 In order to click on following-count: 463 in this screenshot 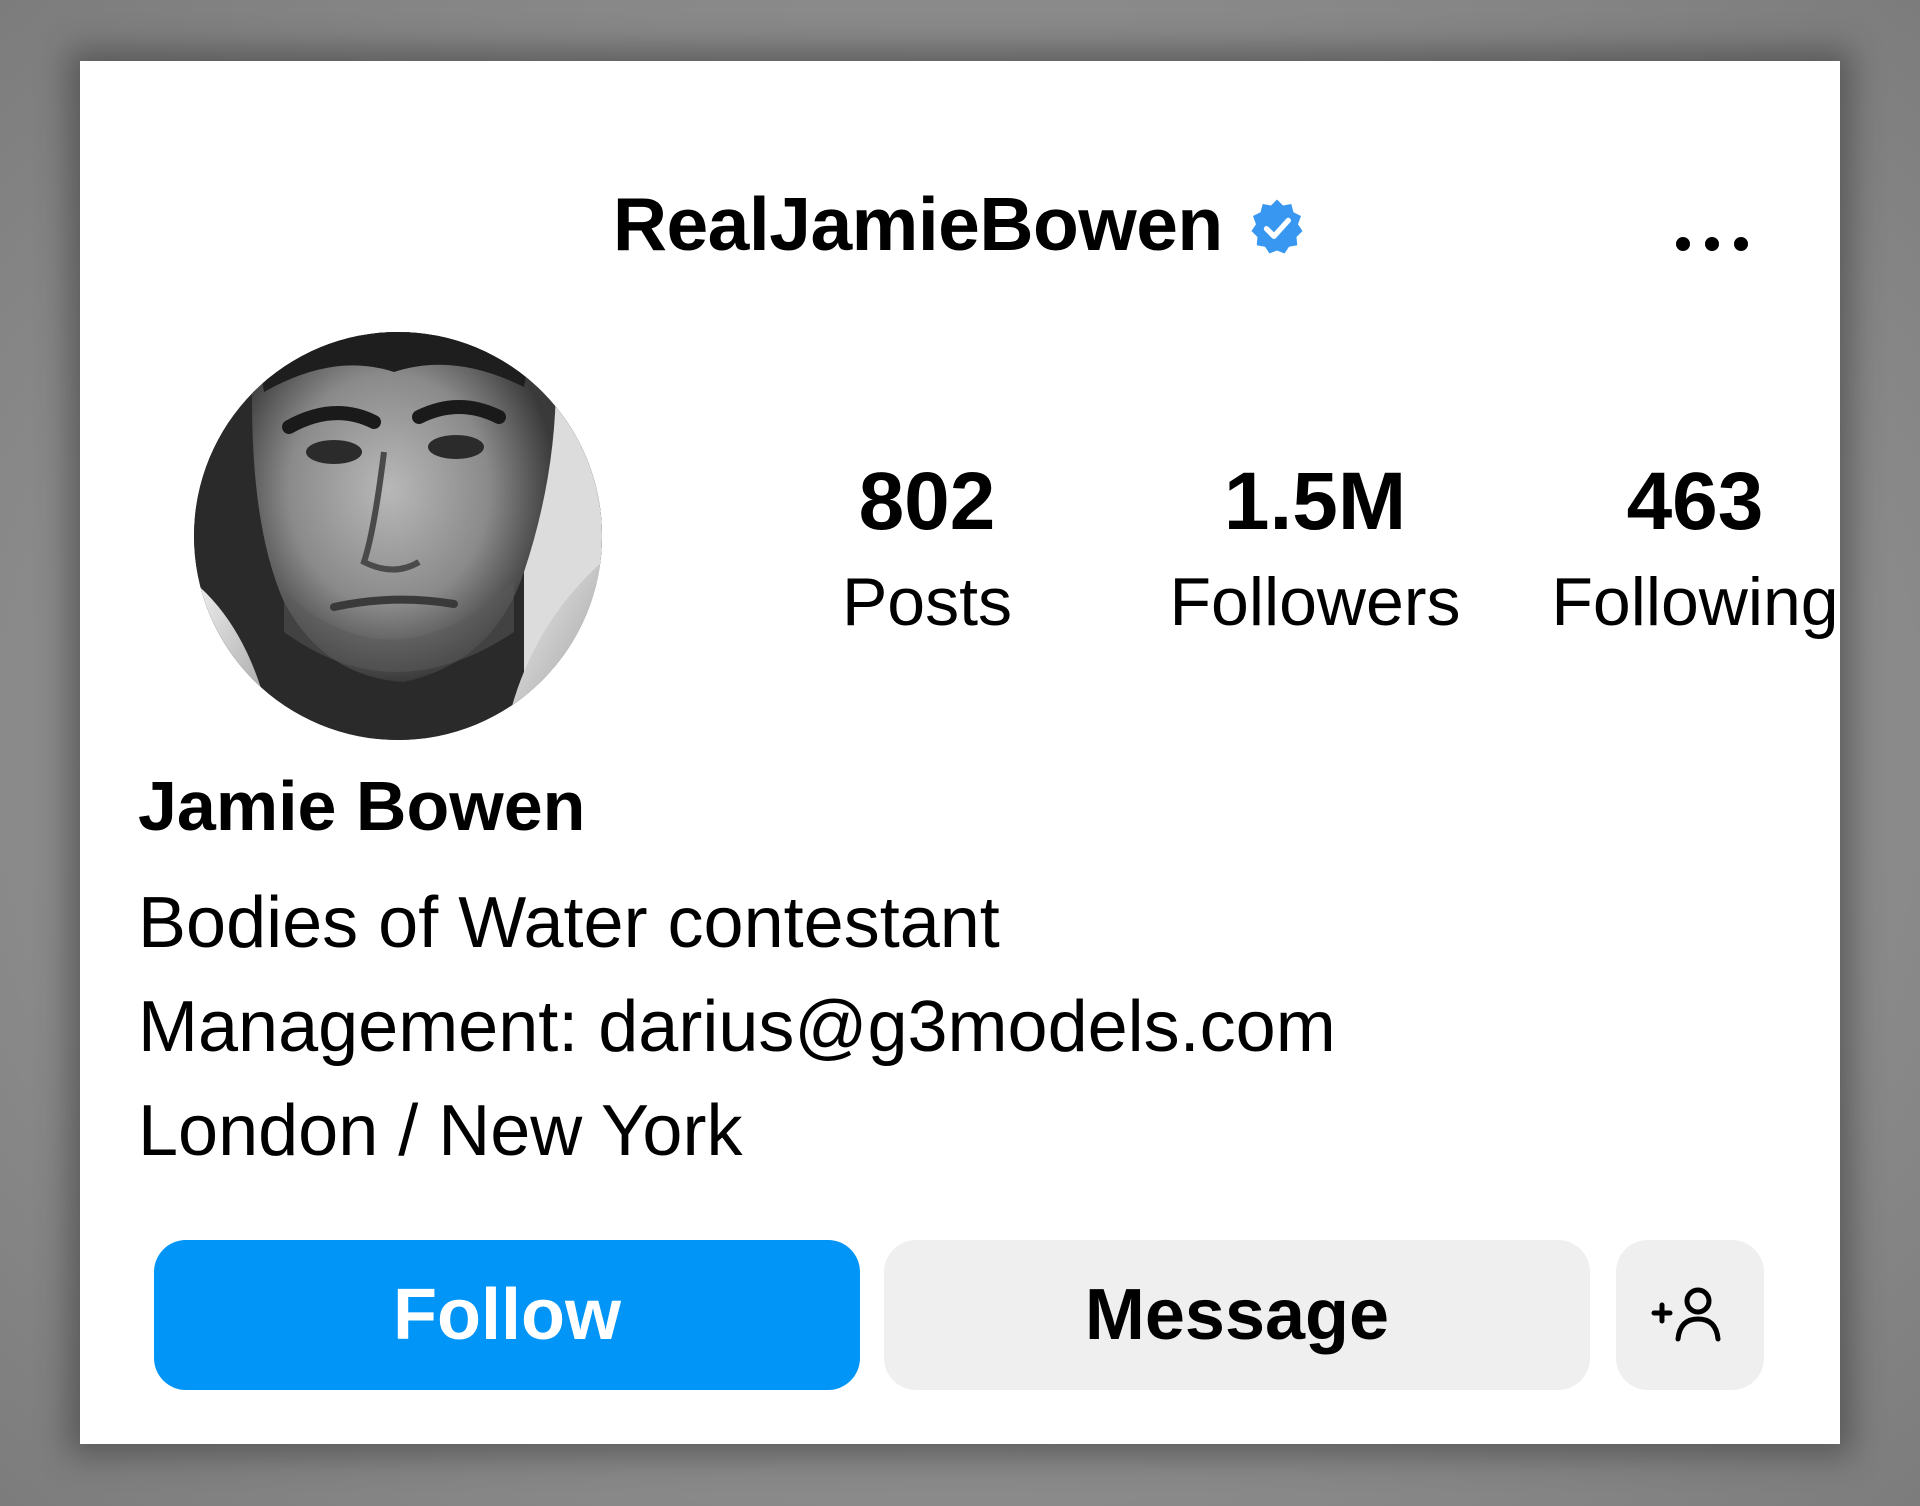, I will do `click(1695, 501)`.